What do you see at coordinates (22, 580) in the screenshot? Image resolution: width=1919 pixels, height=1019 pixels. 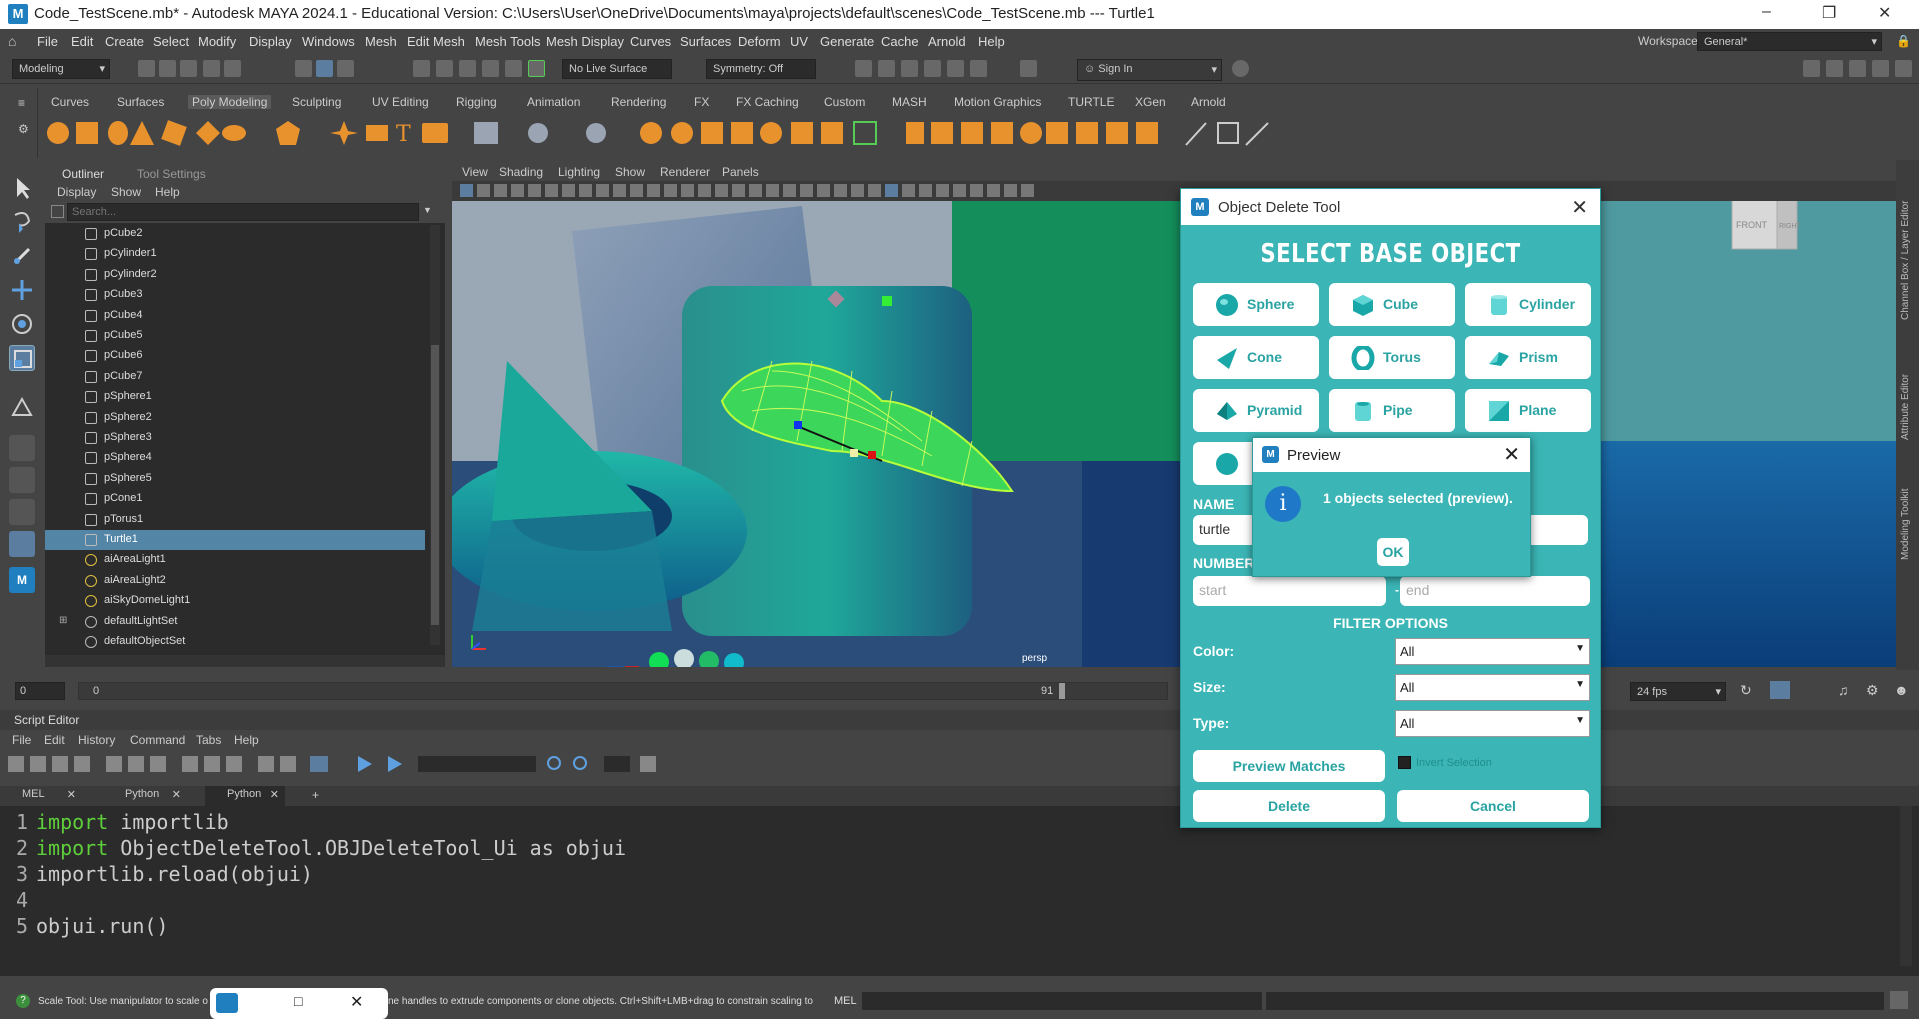 I see `maya-home-icon: M` at bounding box center [22, 580].